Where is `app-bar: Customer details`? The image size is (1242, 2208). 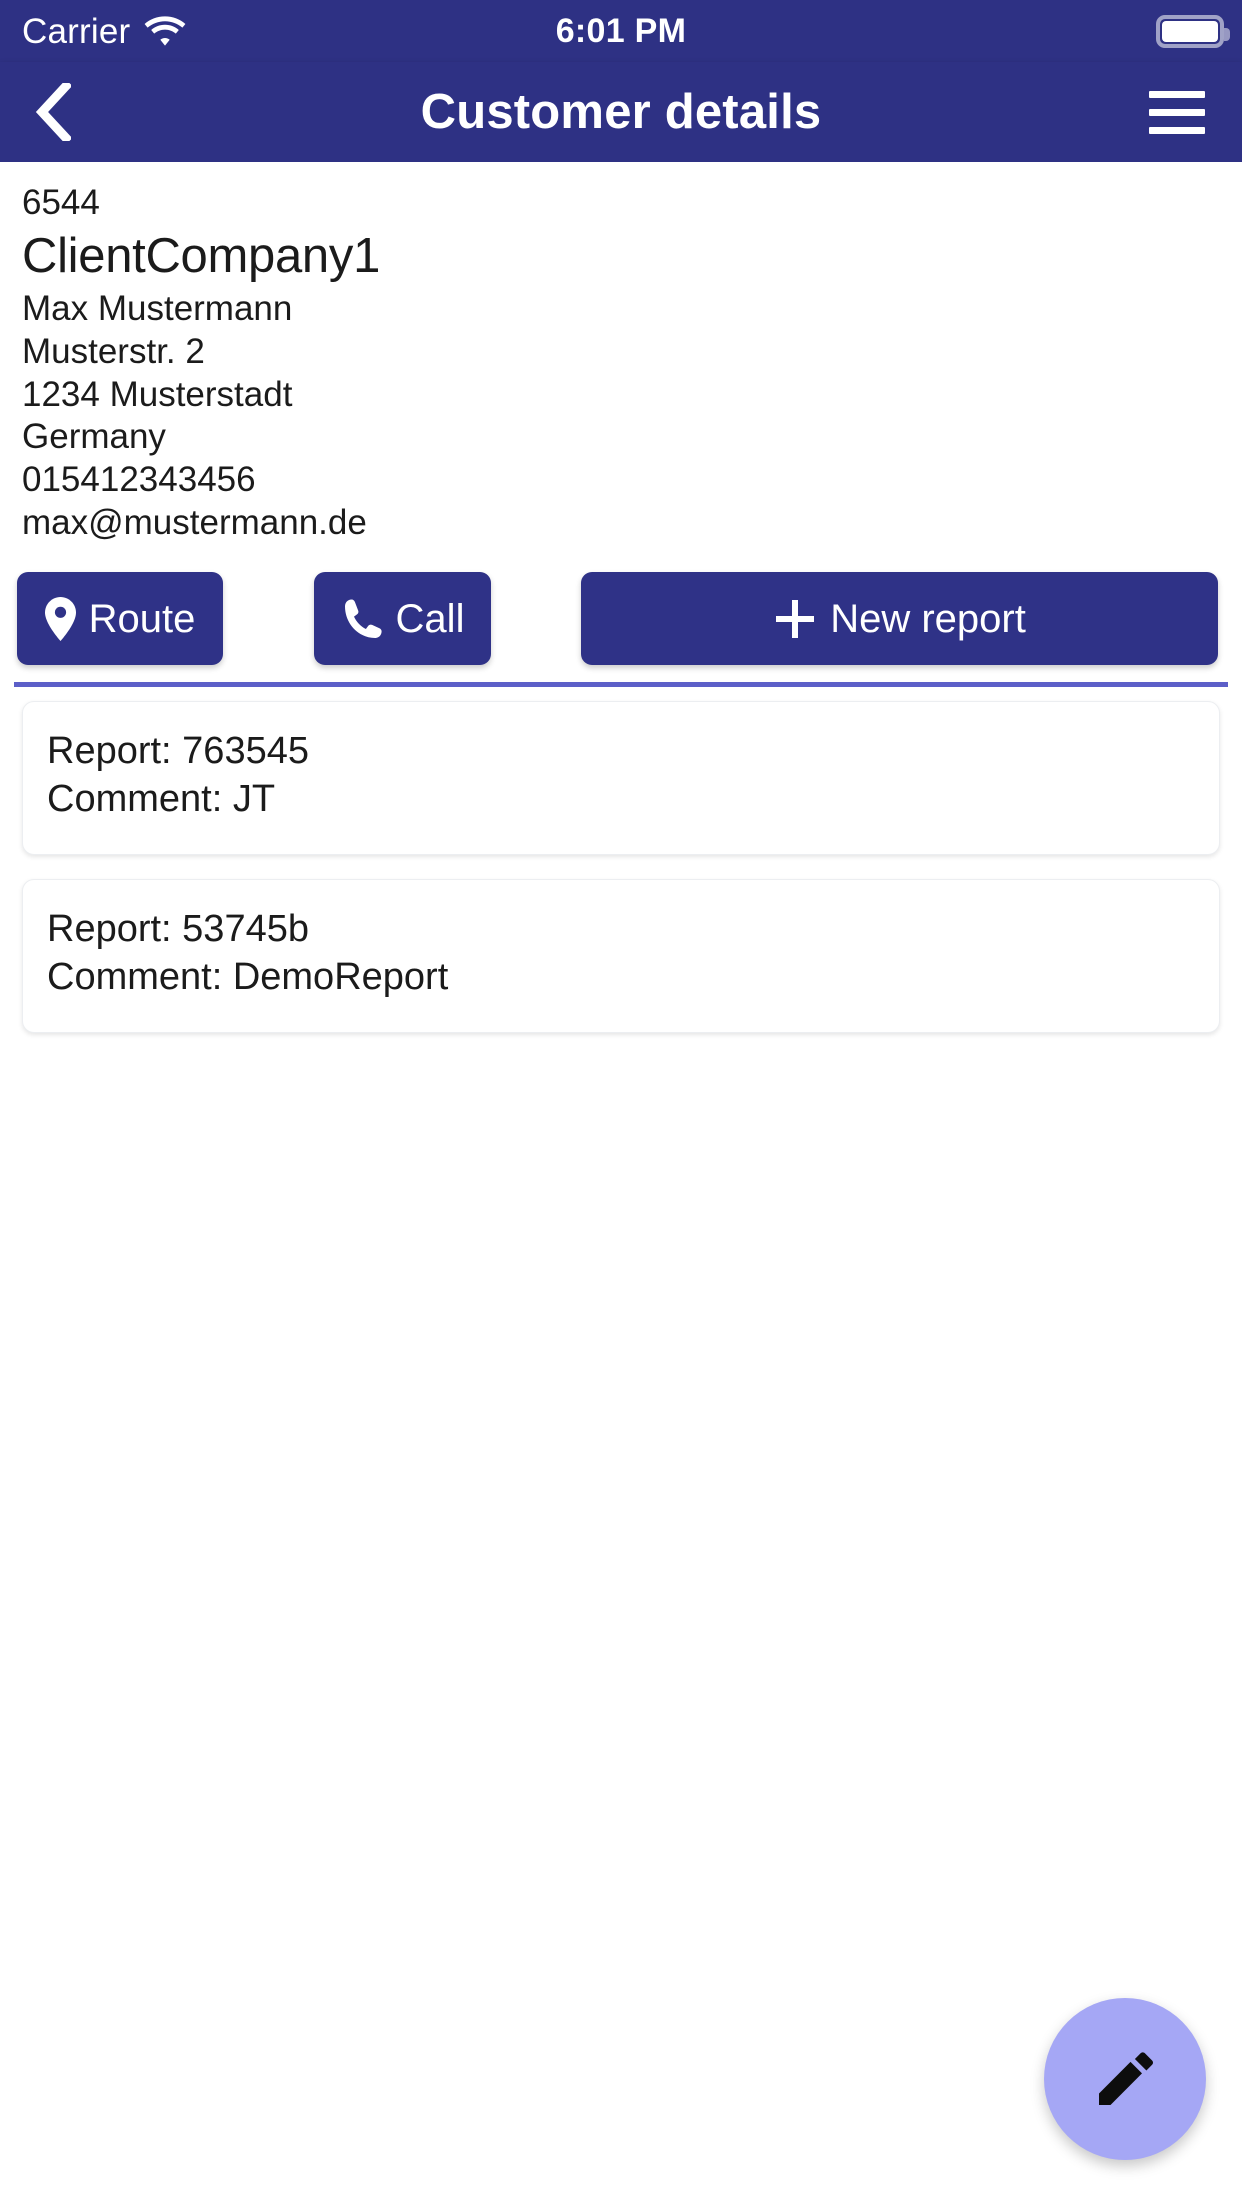
app-bar: Customer details is located at coordinates (621, 112).